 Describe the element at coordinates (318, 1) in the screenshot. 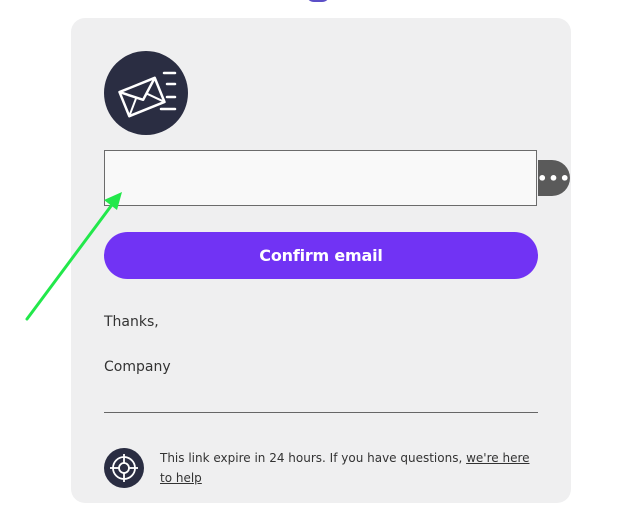

I see `top-accent` at that location.